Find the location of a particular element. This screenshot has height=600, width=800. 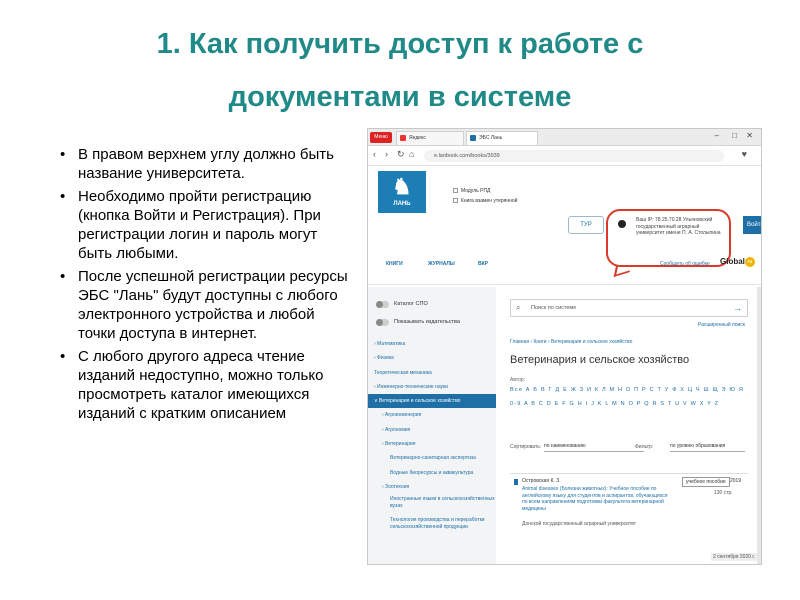

close-icon: ✕ is located at coordinates (749, 135).